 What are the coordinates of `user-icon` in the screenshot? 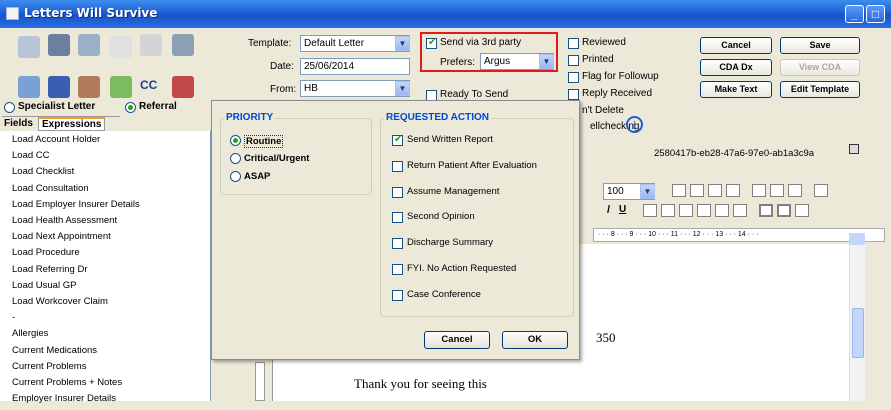 It's located at (89, 45).